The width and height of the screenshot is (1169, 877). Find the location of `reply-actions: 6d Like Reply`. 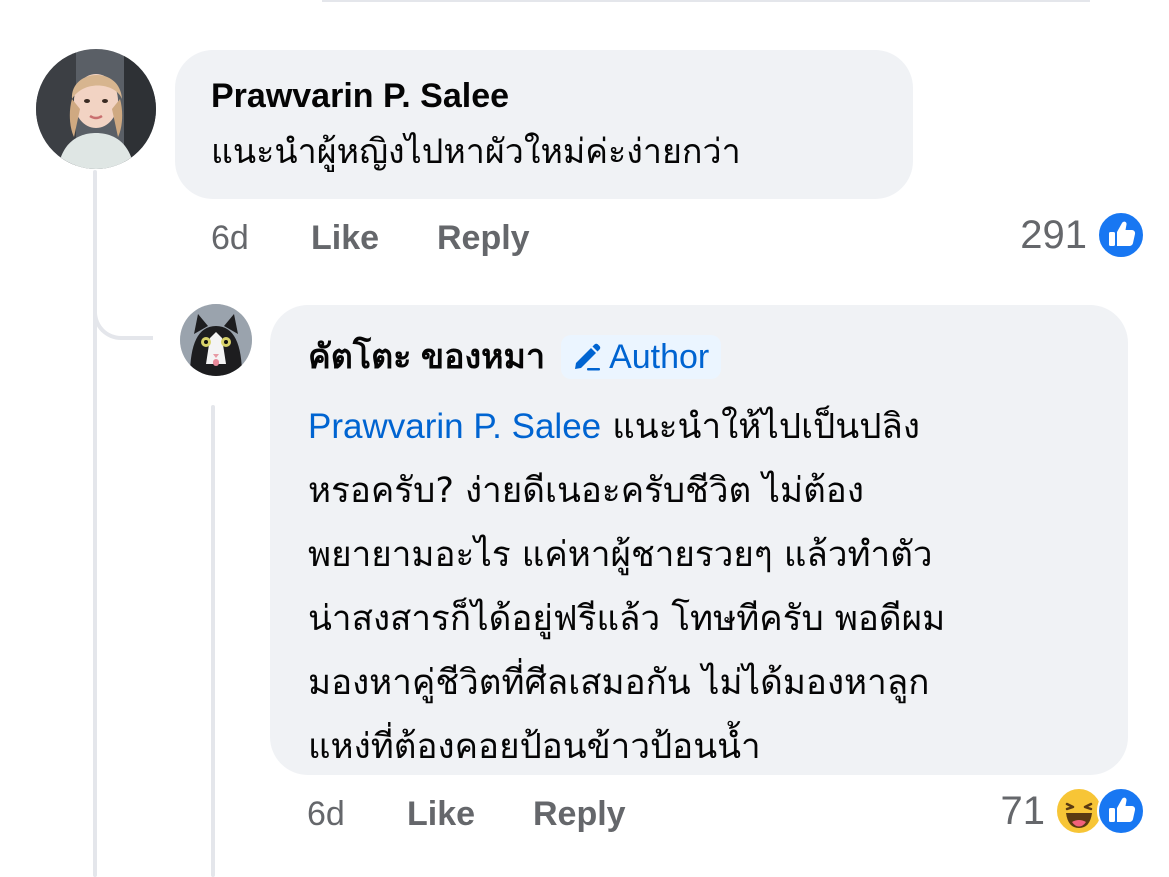

reply-actions: 6d Like Reply is located at coordinates (466, 814).